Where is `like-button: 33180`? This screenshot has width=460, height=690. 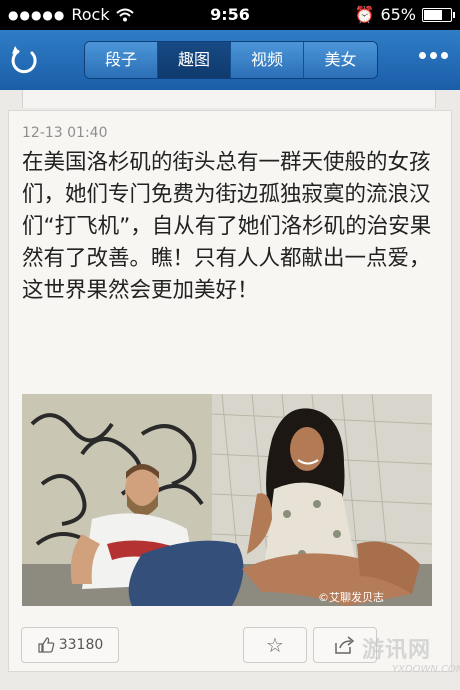 like-button: 33180 is located at coordinates (70, 645).